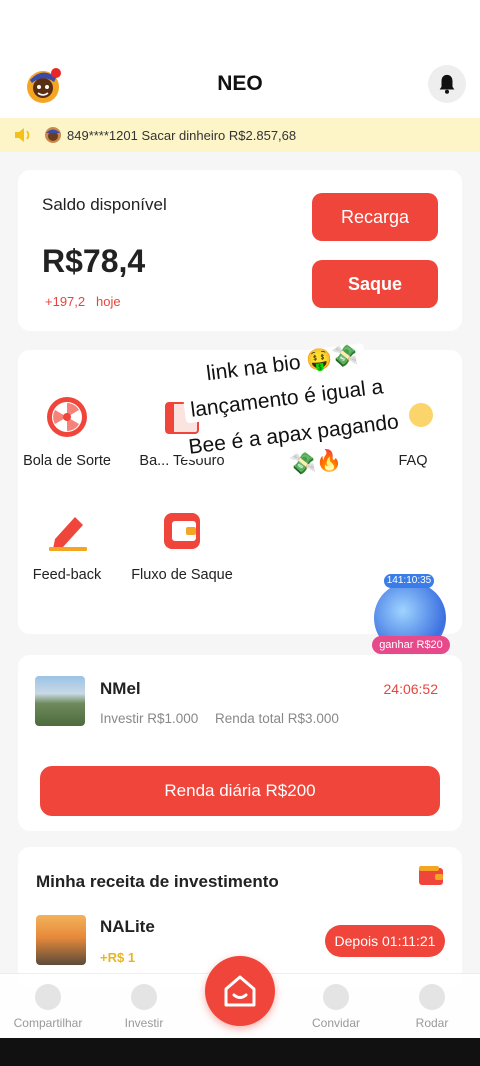 The image size is (480, 1066). I want to click on saque-button: Saque, so click(375, 284).